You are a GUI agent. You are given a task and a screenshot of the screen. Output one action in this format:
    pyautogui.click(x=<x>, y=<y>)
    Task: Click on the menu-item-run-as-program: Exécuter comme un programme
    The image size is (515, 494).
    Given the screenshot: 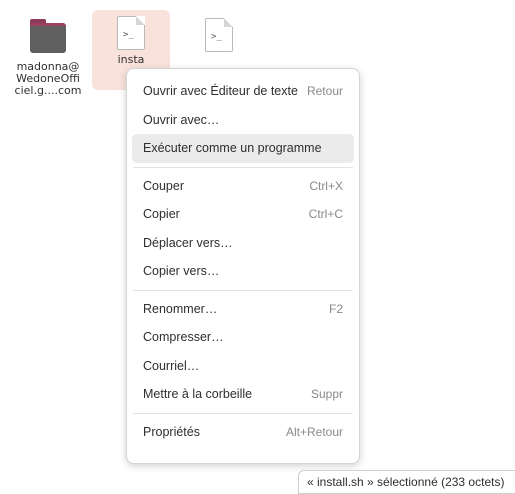 What is the action you would take?
    pyautogui.click(x=243, y=148)
    